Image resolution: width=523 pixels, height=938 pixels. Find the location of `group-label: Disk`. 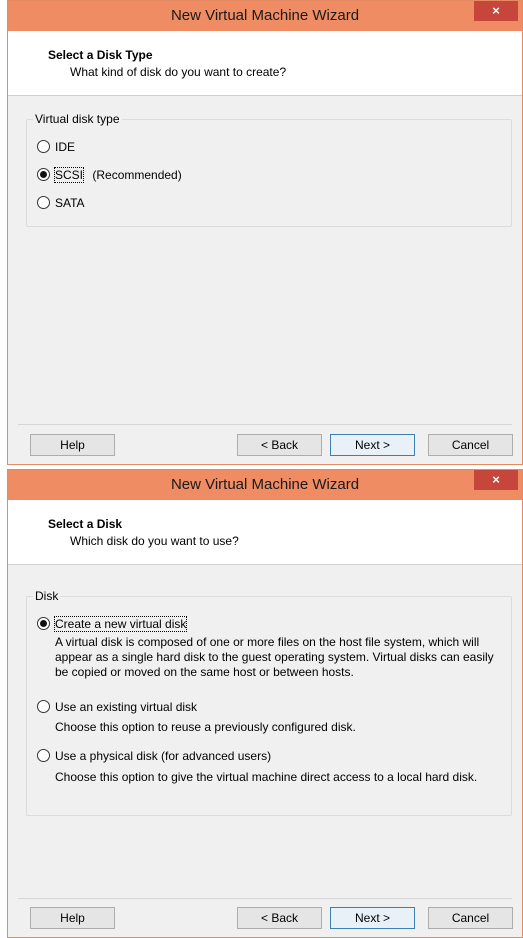

group-label: Disk is located at coordinates (47, 596).